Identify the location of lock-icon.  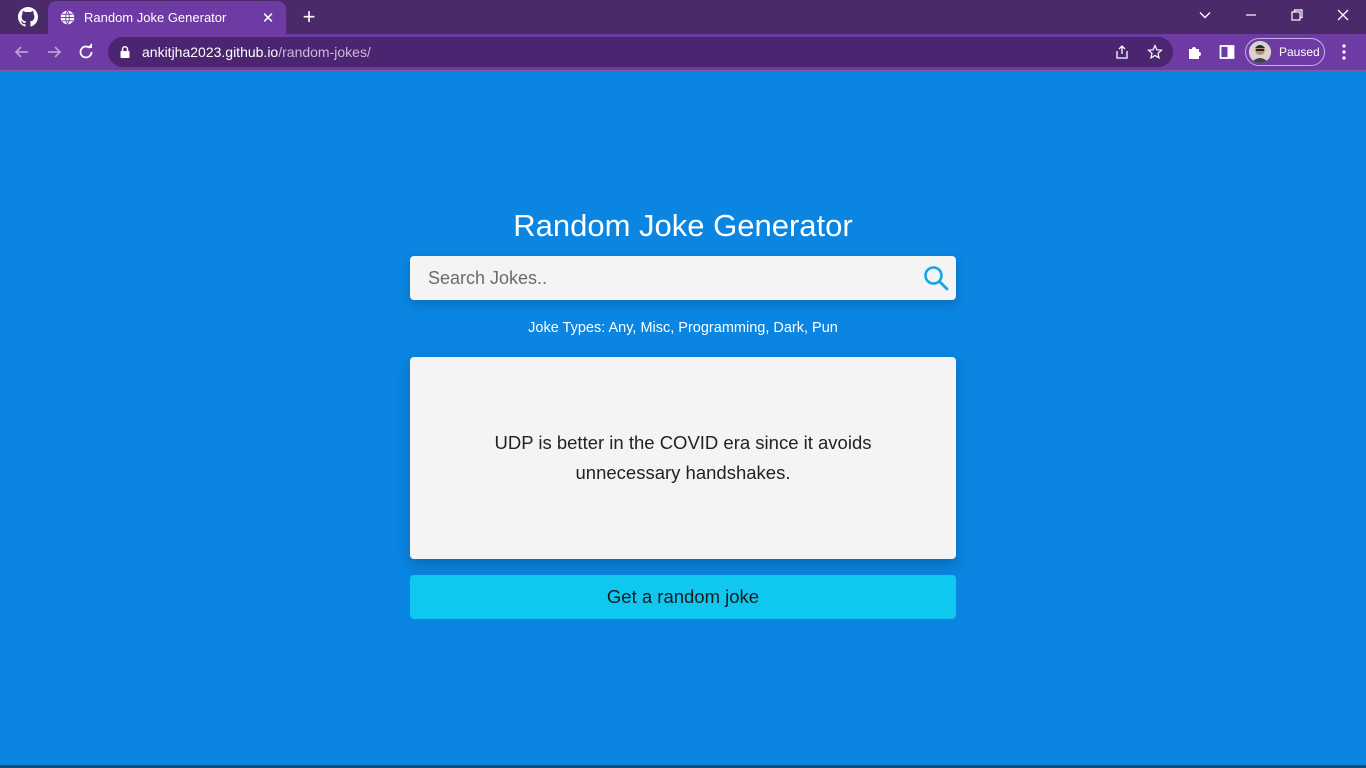
(125, 52).